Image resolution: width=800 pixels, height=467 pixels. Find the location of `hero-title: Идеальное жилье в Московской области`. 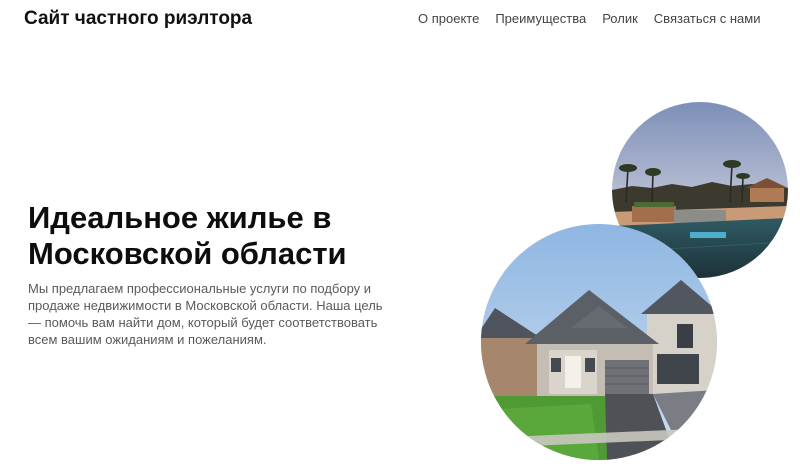

hero-title: Идеальное жилье в Московской области is located at coordinates (187, 235).